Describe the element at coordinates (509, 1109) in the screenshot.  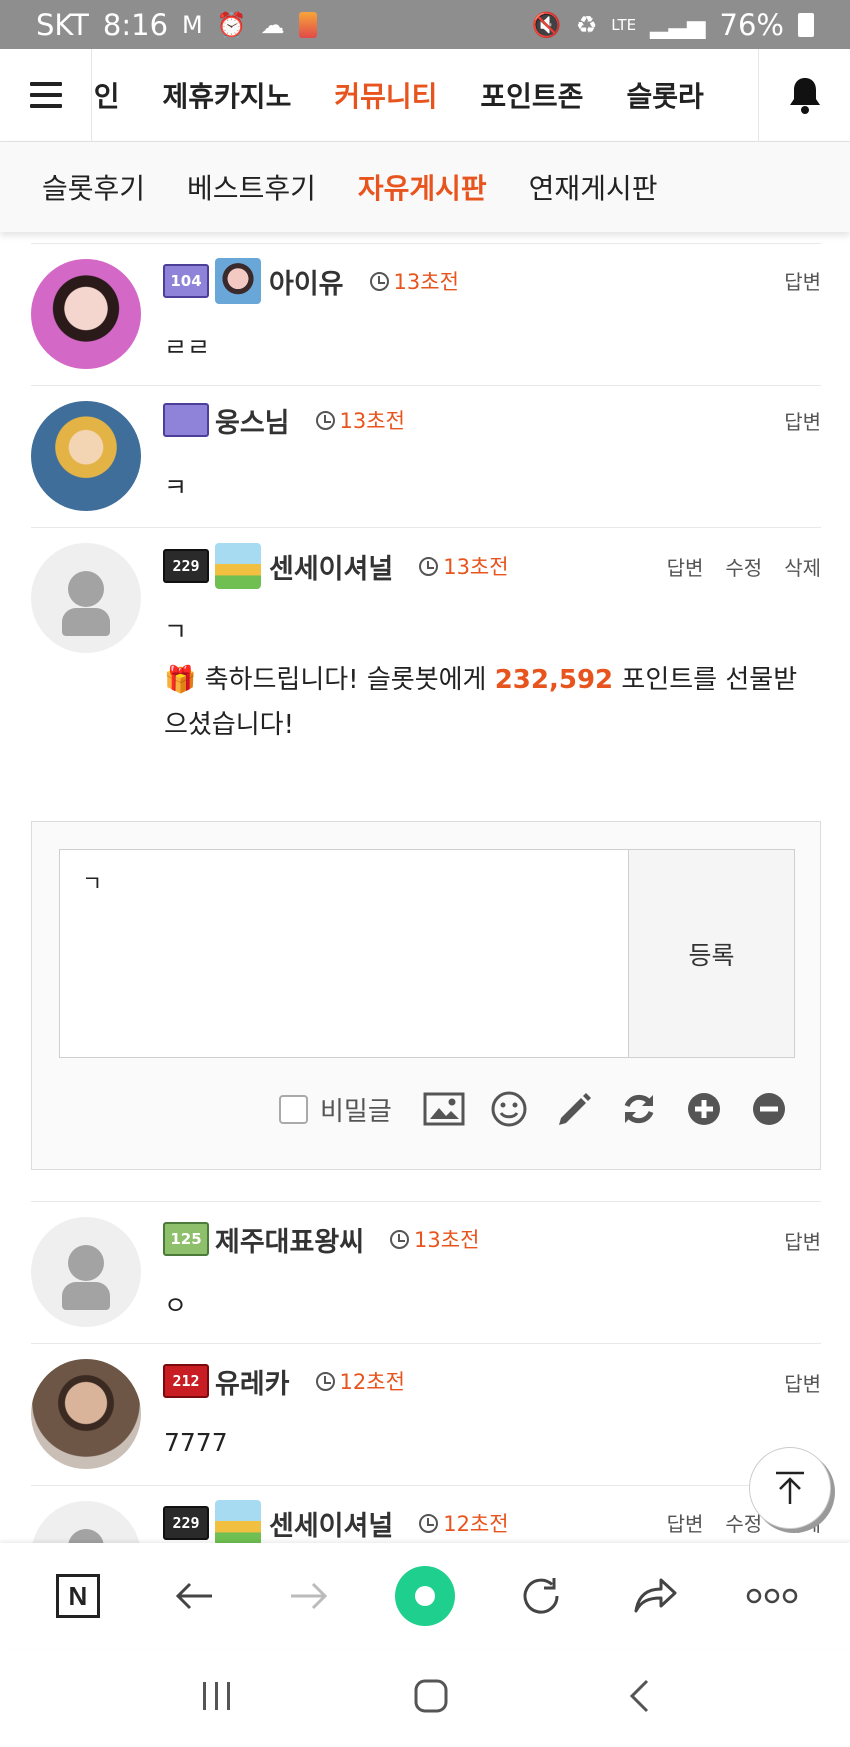
I see `emoji-icon` at that location.